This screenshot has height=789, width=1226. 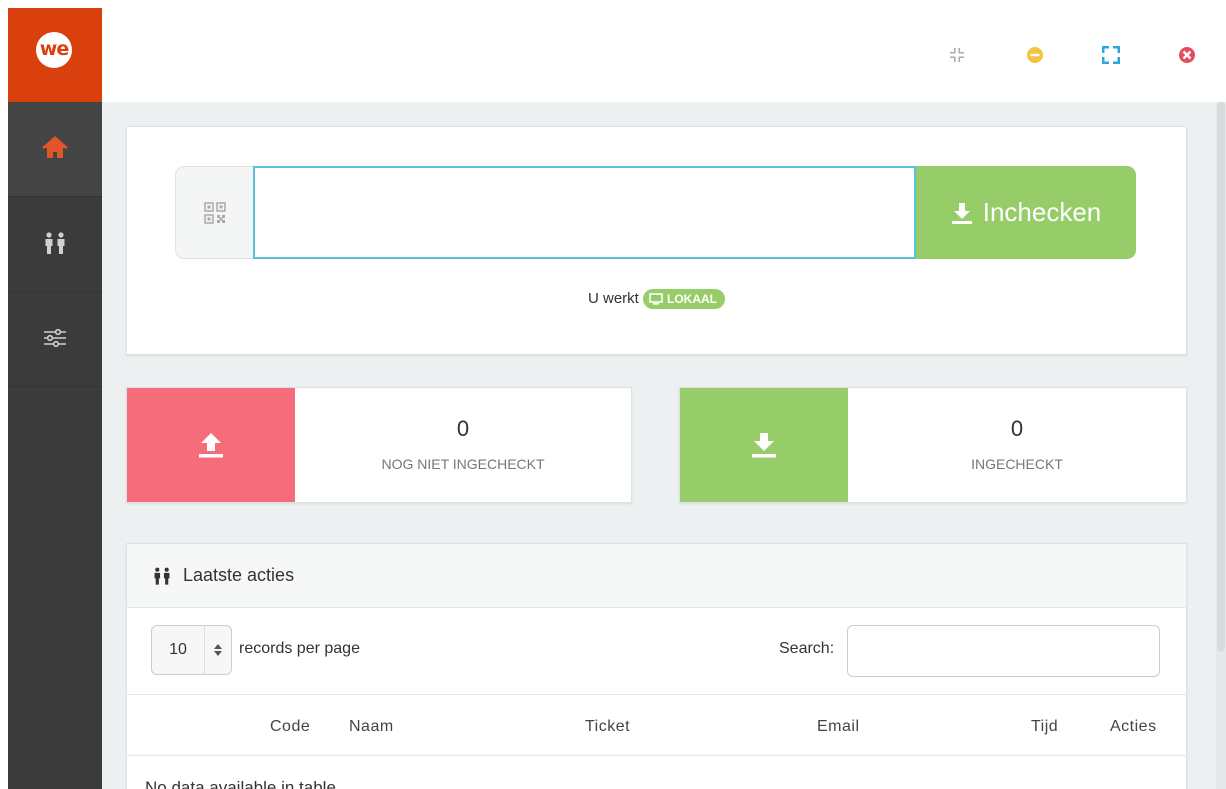 I want to click on upload-icon, so click(x=211, y=445).